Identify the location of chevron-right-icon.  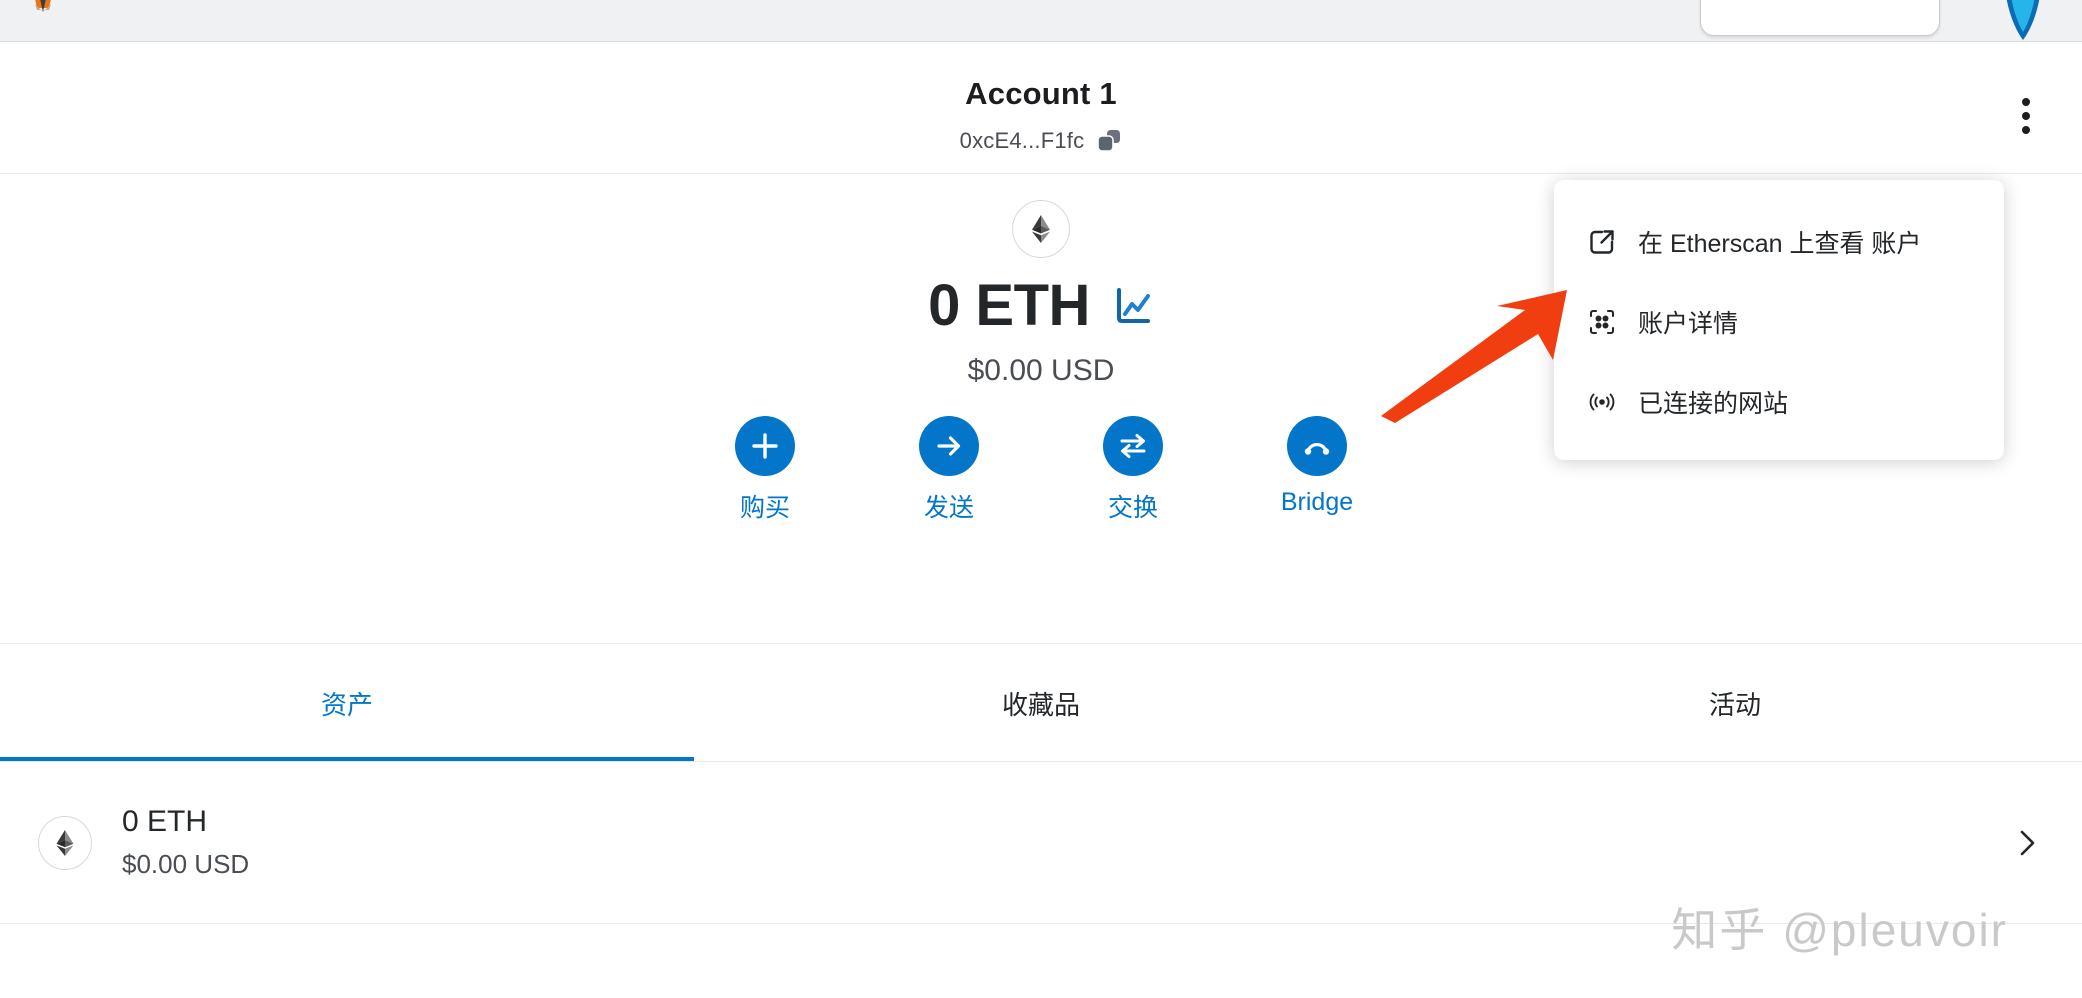
(2027, 843).